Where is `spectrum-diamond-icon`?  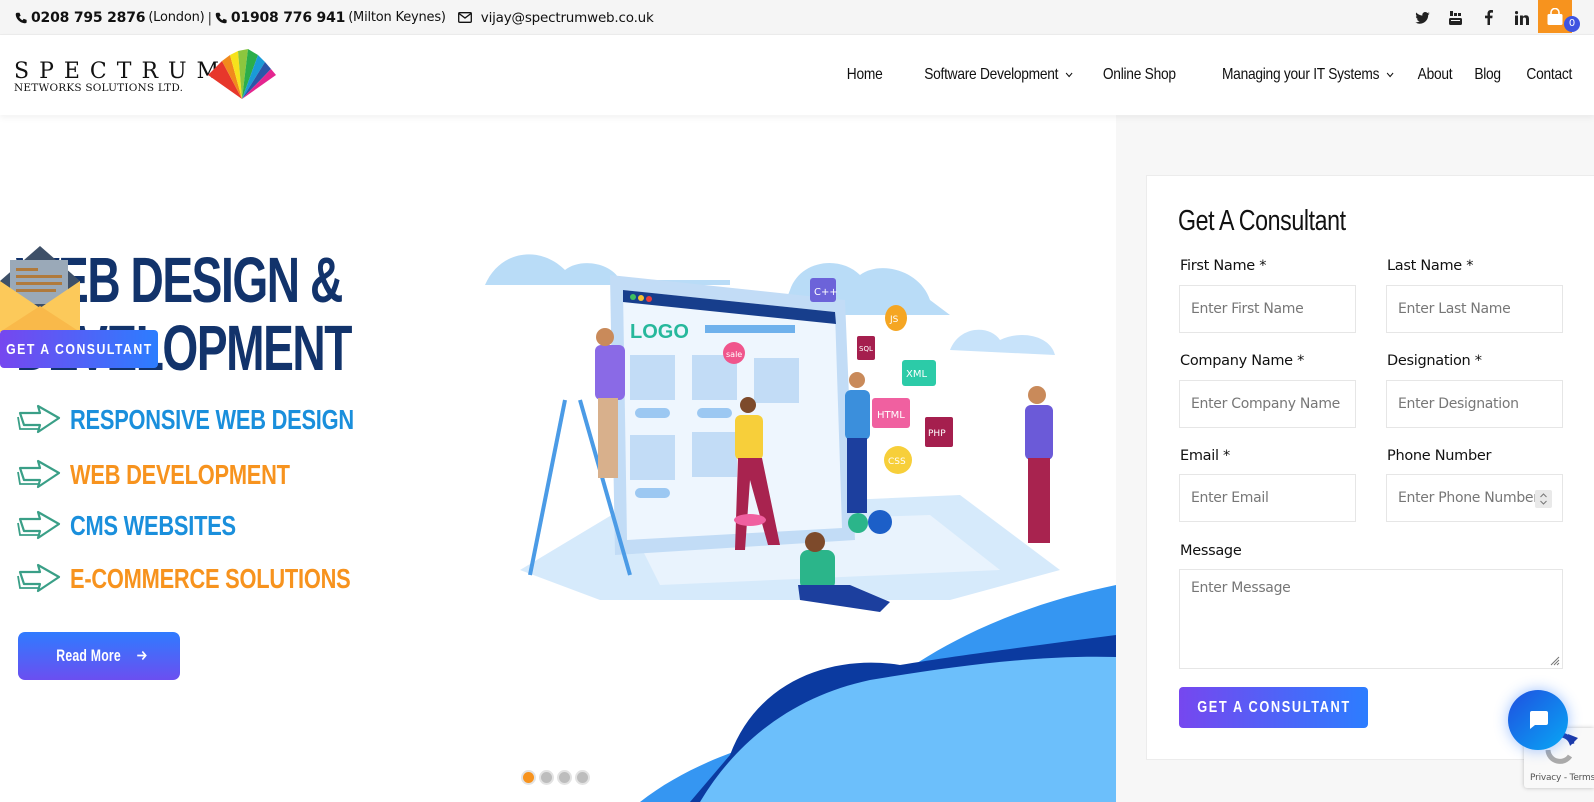 spectrum-diamond-icon is located at coordinates (242, 74).